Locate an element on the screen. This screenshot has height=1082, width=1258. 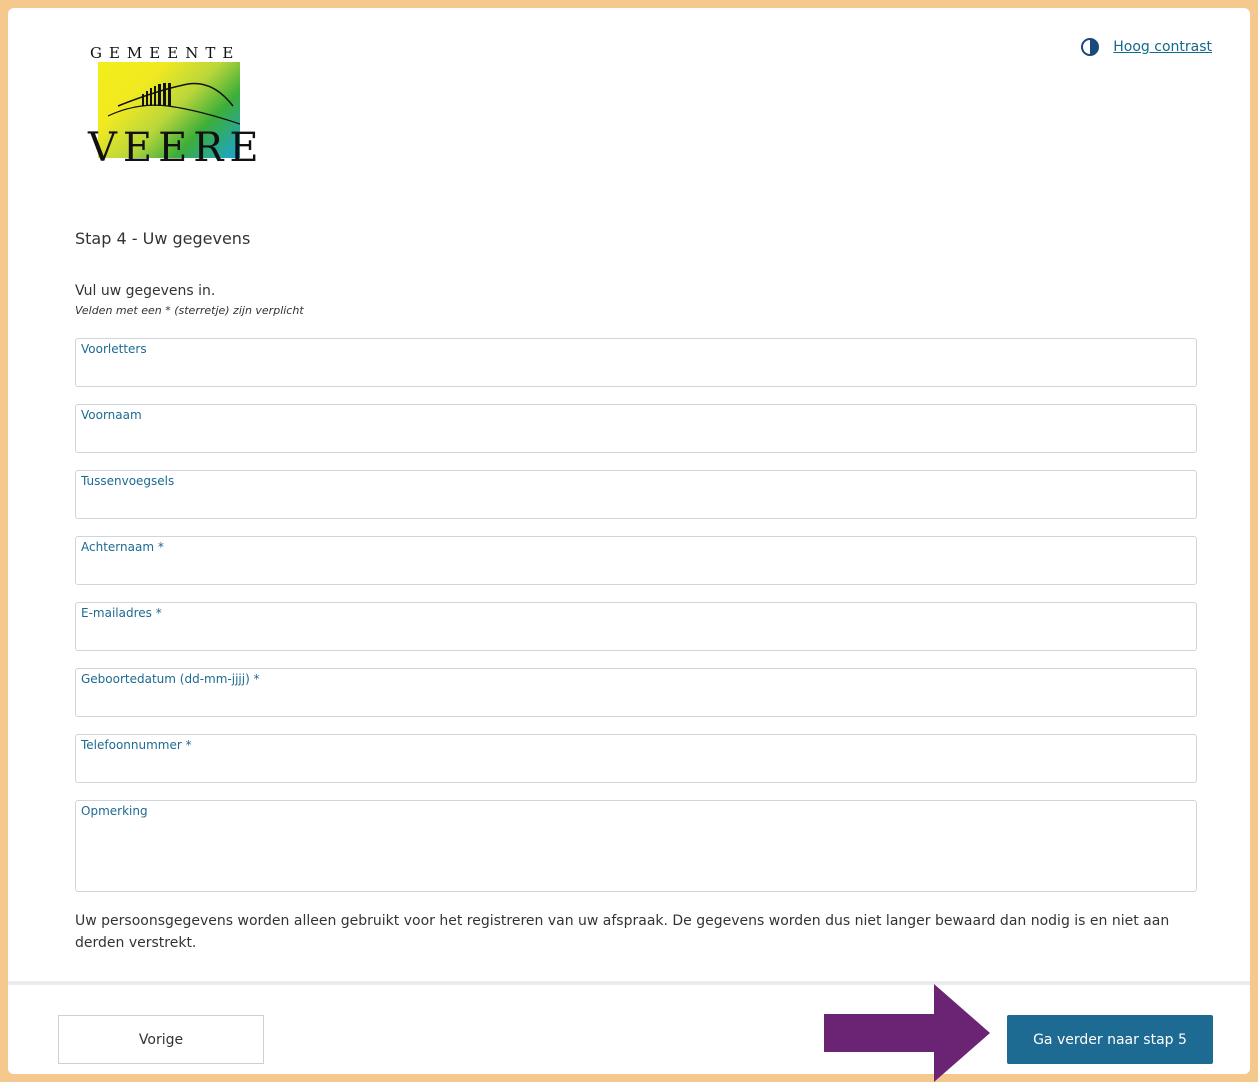
tussenvoegsels-input is located at coordinates (636, 503).